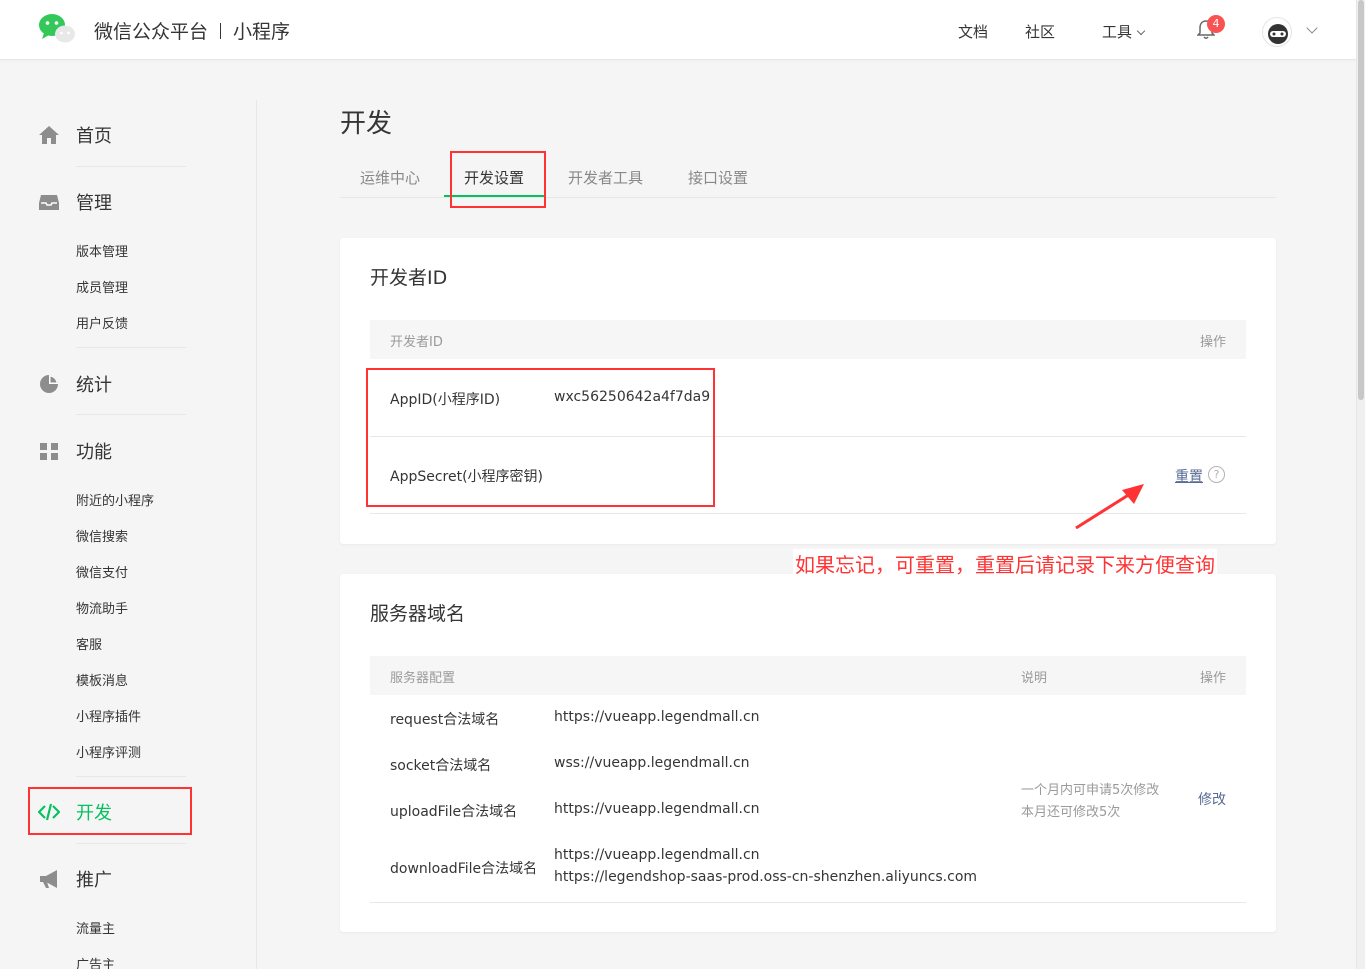 Image resolution: width=1365 pixels, height=969 pixels. I want to click on tab-active-indicator, so click(494, 196).